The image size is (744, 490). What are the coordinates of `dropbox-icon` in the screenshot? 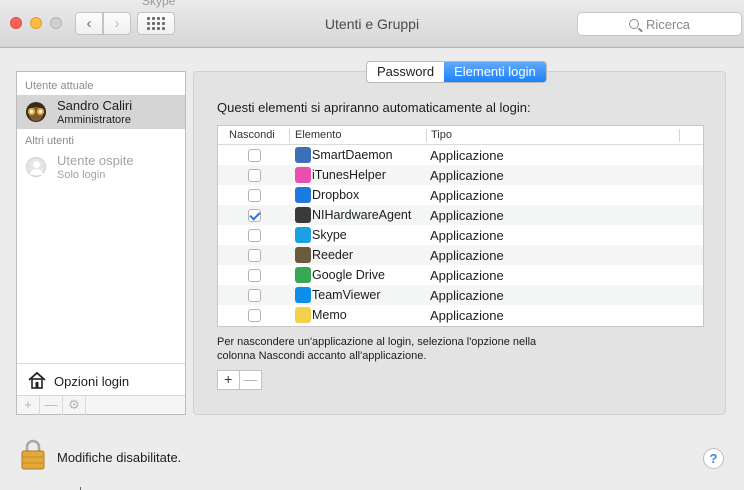 It's located at (303, 195).